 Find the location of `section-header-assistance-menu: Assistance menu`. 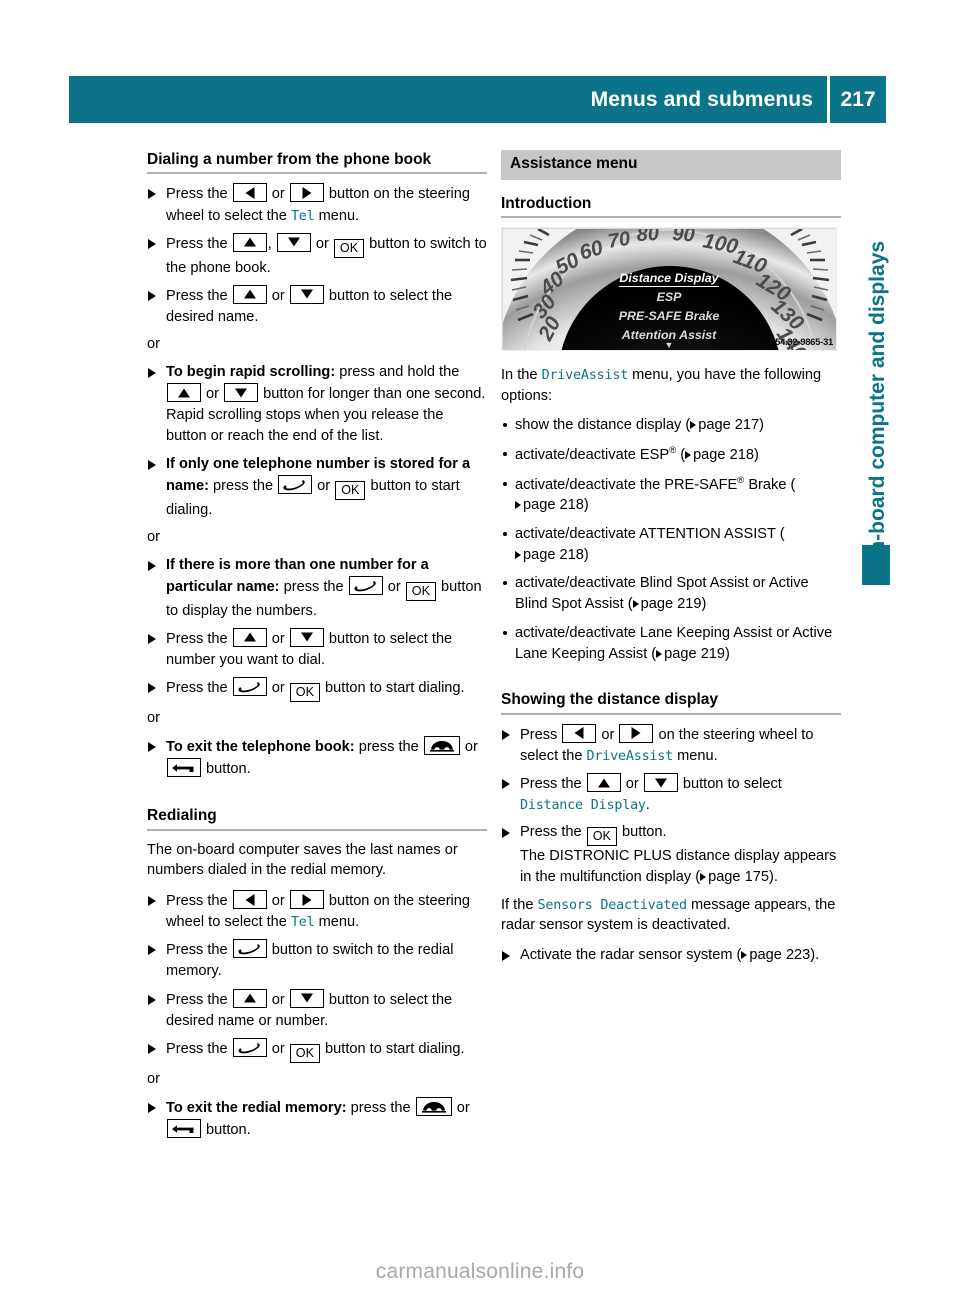

section-header-assistance-menu: Assistance menu is located at coordinates (671, 165).